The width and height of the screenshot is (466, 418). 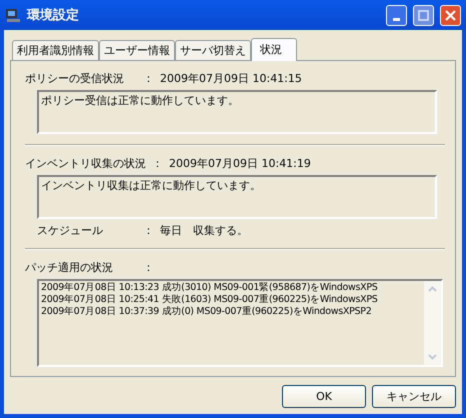 What do you see at coordinates (137, 50) in the screenshot?
I see `tab: ユーザー情報` at bounding box center [137, 50].